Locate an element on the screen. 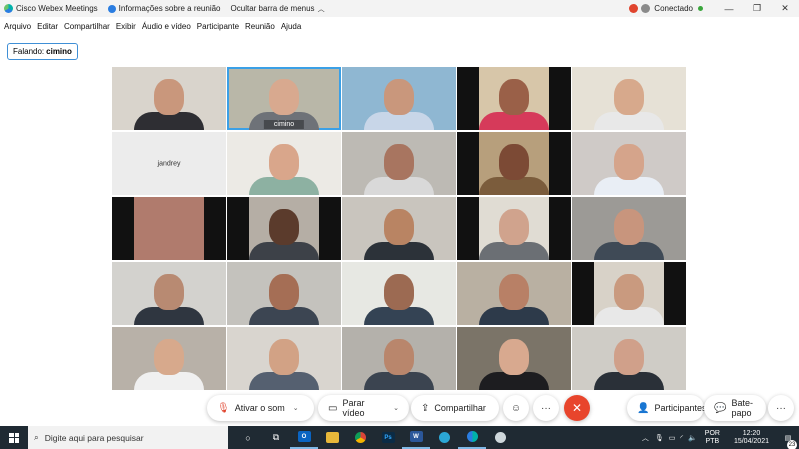 This screenshot has height=449, width=799. outlook-icon: O is located at coordinates (304, 437).